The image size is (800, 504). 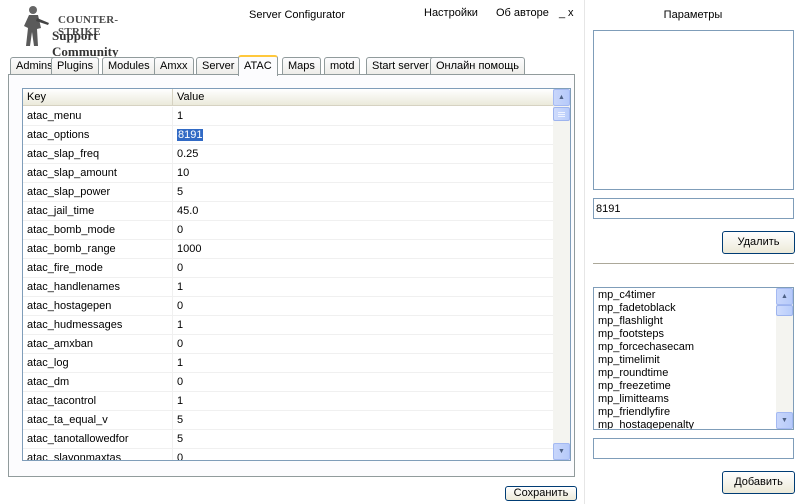 I want to click on list-item: mp_forcechasecam, so click(x=685, y=347).